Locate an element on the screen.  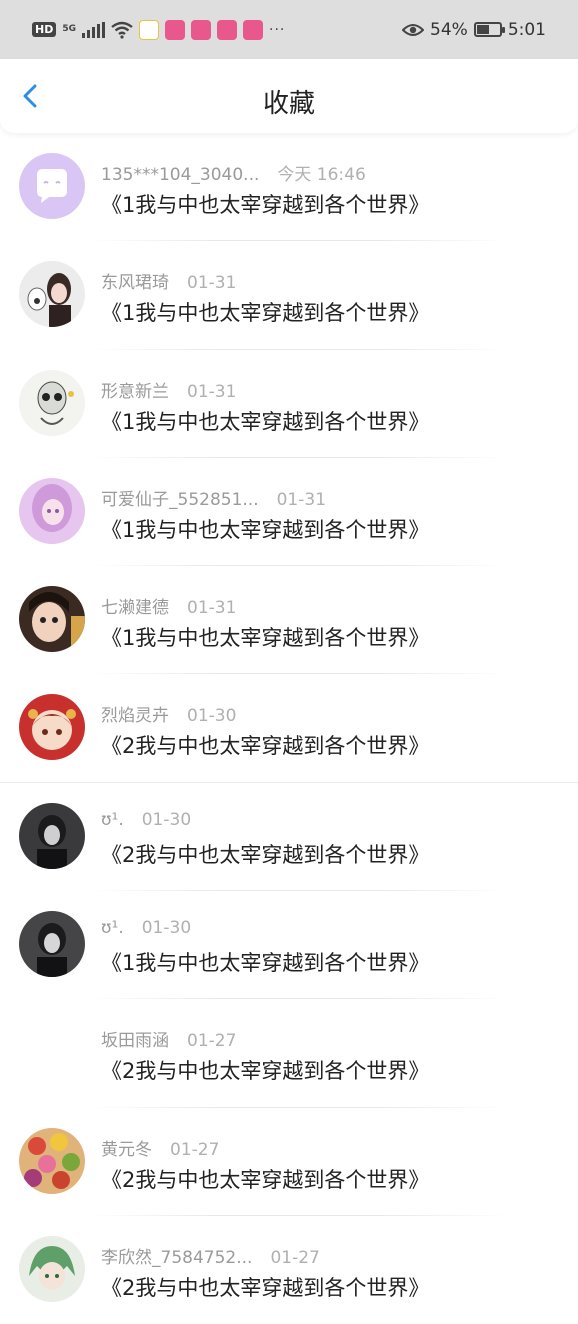
list-item: 可爱仙子_552851... 01-31 《1我与中也太宰穿越到各个世界》 is located at coordinates (289, 512).